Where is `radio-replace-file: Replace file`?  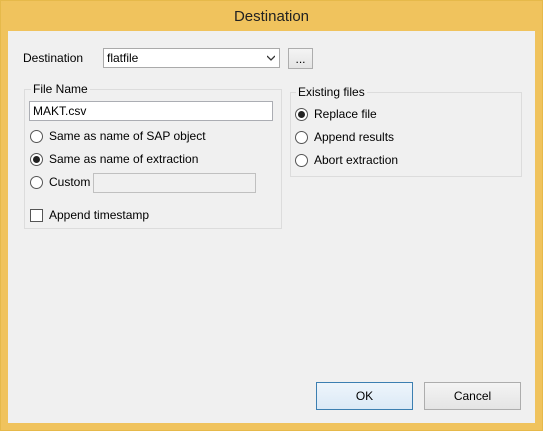 radio-replace-file: Replace file is located at coordinates (336, 114).